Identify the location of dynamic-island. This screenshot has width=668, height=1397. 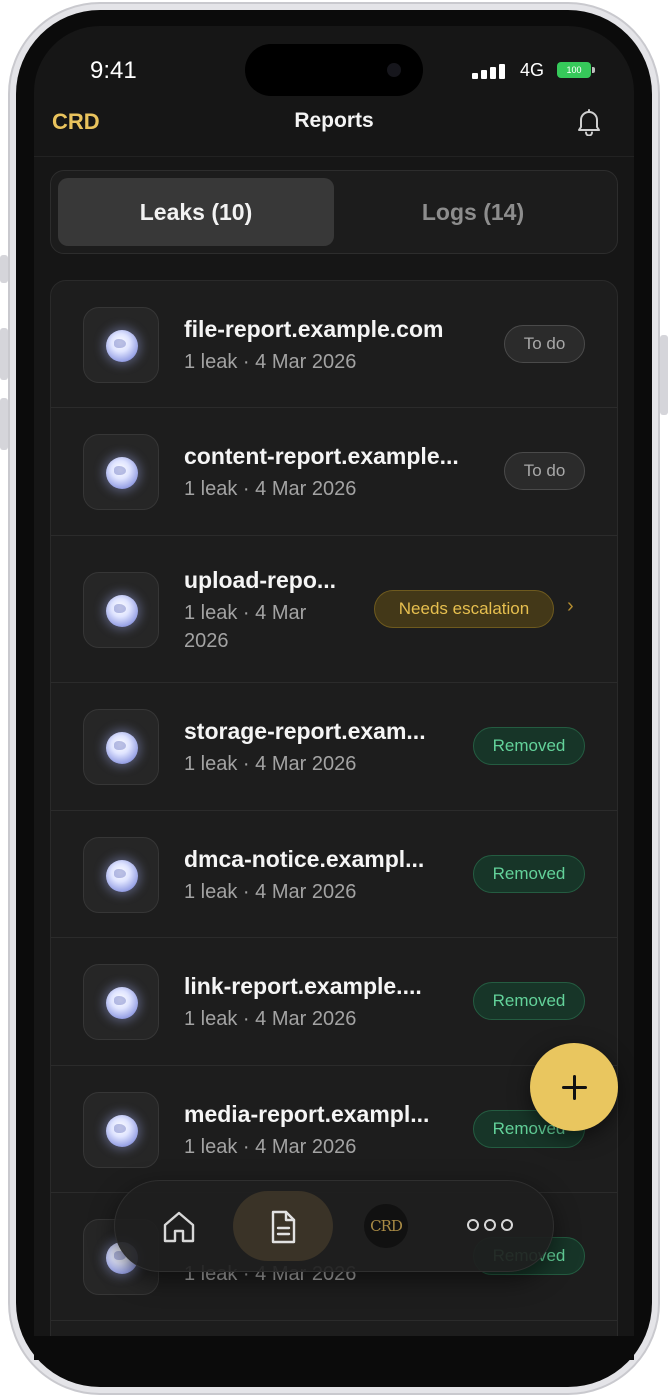
(334, 70).